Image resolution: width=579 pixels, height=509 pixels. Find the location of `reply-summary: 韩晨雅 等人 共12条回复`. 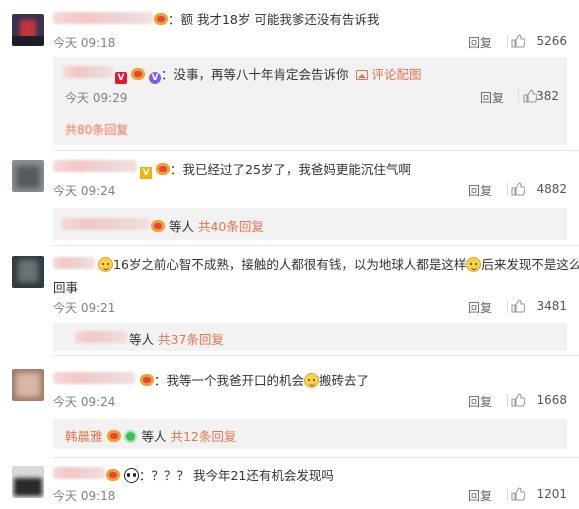

reply-summary: 韩晨雅 等人 共12条回复 is located at coordinates (150, 435).